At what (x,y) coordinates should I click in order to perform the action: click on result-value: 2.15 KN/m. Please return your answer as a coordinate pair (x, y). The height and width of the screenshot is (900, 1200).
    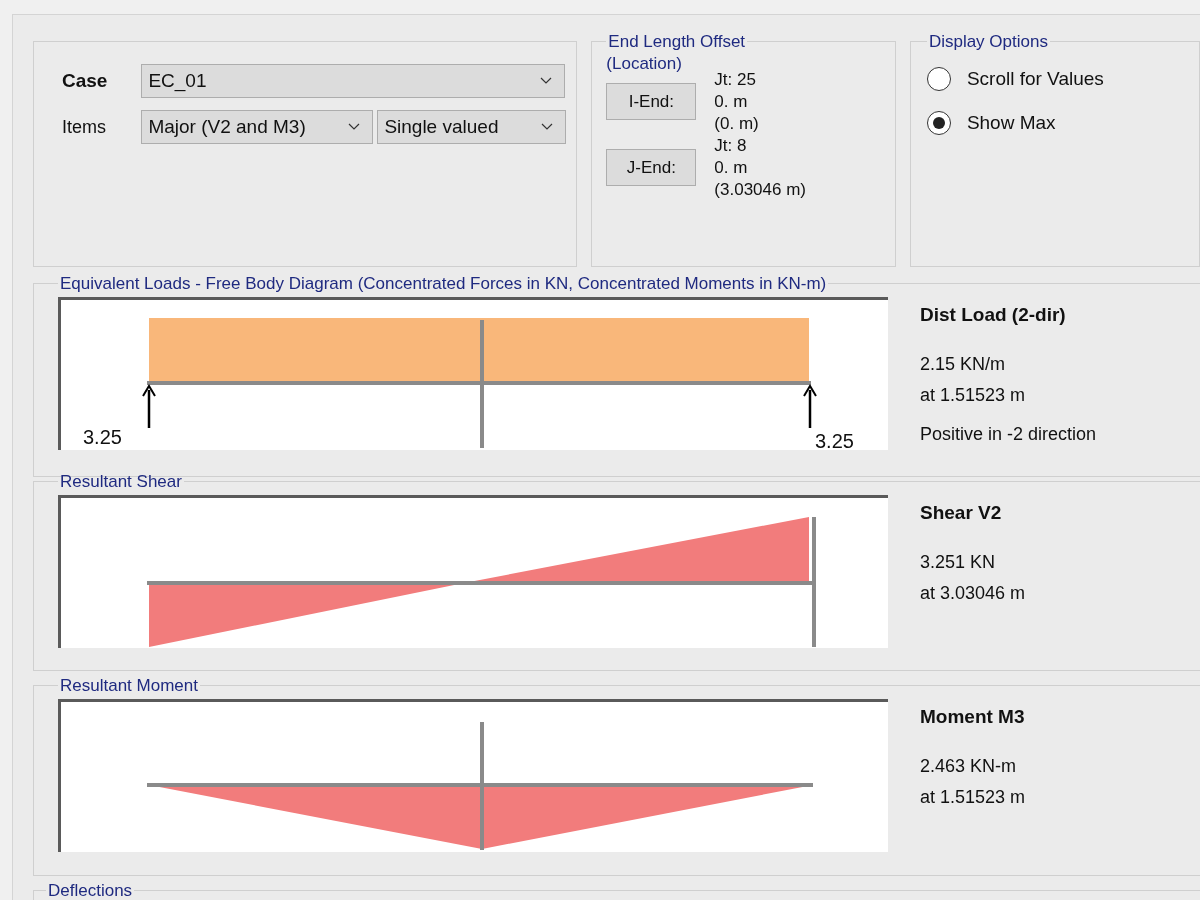
    Looking at the image, I should click on (963, 364).